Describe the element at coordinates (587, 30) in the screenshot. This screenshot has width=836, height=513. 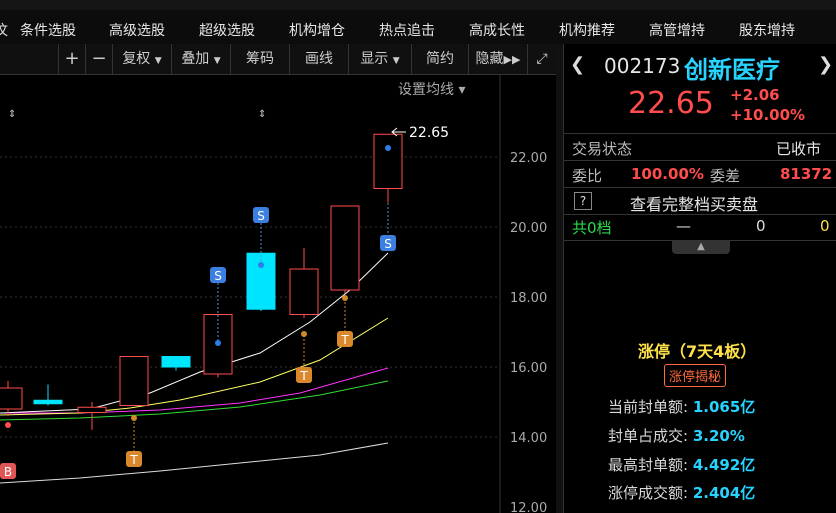
I see `nav-tab-7: 机构推荐` at that location.